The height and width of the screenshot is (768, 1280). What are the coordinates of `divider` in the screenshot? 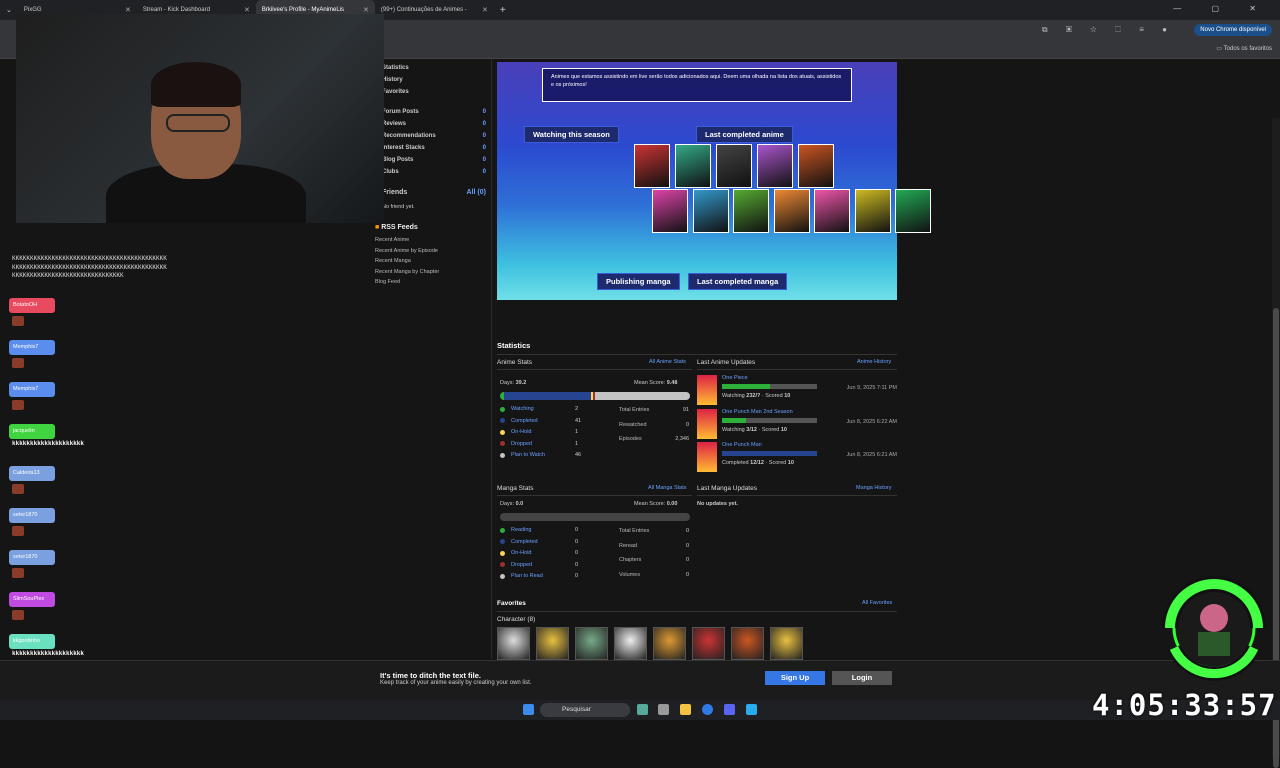 It's located at (594, 369).